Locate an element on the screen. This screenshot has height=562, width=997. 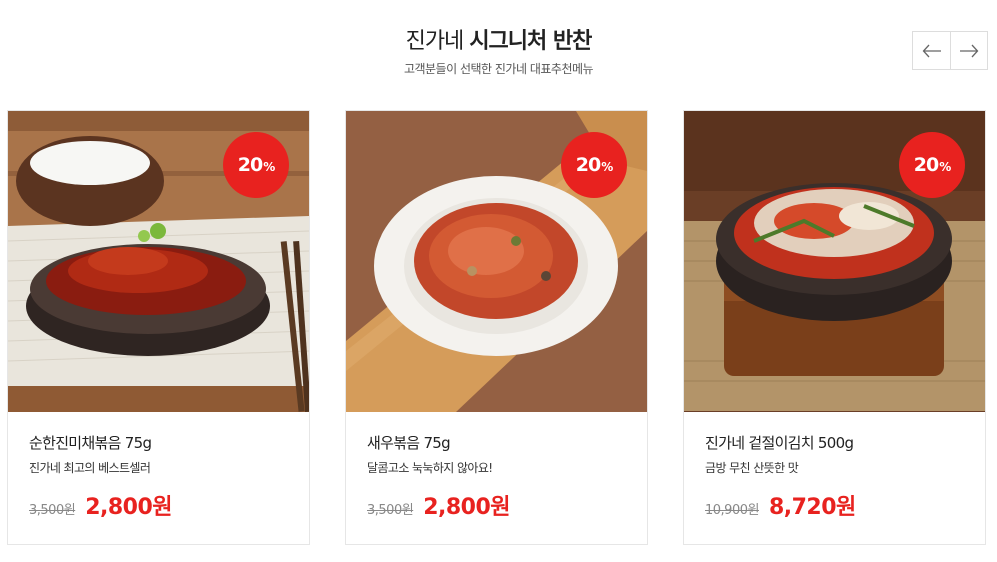
prev-button is located at coordinates (931, 50).